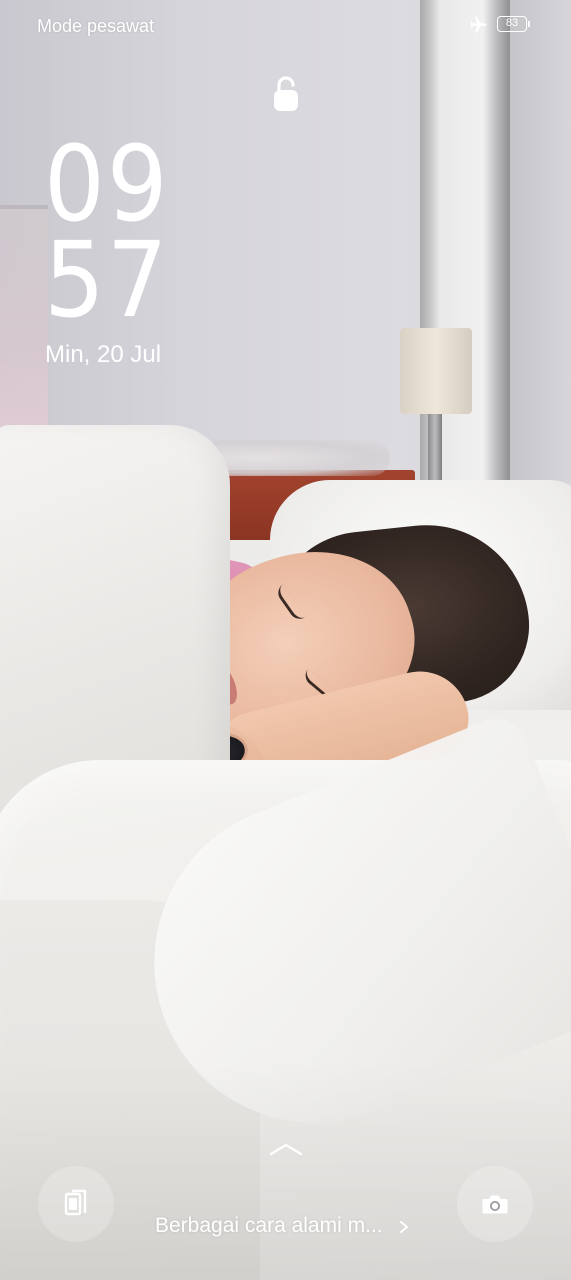 This screenshot has height=1280, width=571. Describe the element at coordinates (436, 371) in the screenshot. I see `wallpaper-lamp-shade` at that location.